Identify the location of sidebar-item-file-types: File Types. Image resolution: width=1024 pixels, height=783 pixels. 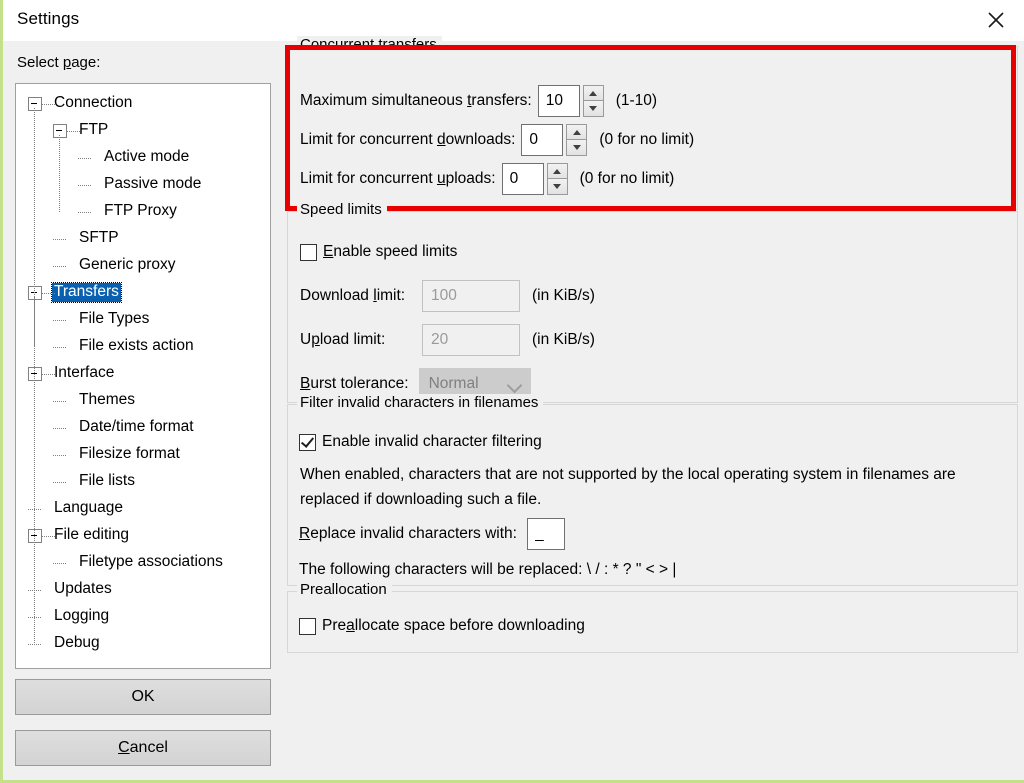
(143, 319).